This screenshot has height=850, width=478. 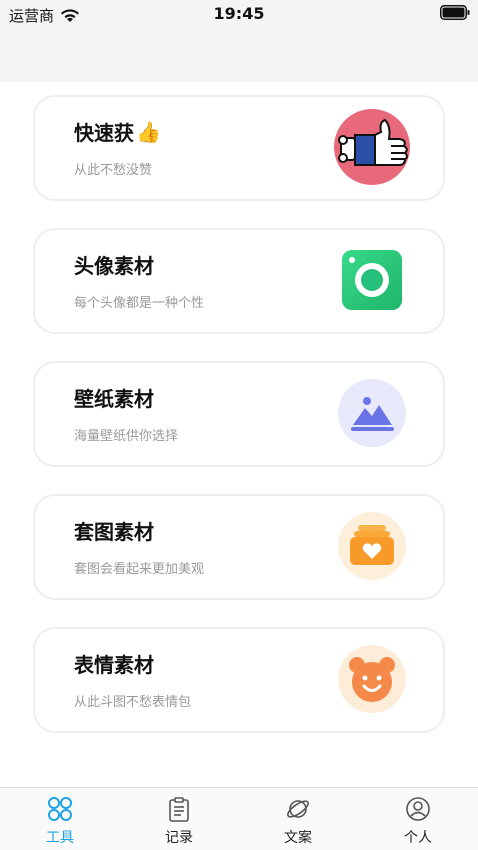 What do you see at coordinates (372, 679) in the screenshot?
I see `bear-face-icon` at bounding box center [372, 679].